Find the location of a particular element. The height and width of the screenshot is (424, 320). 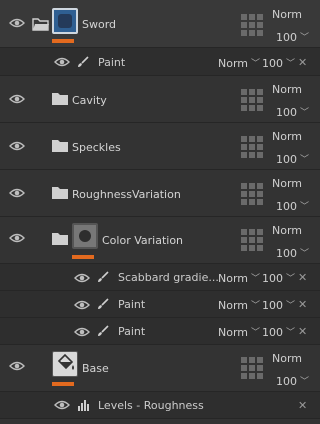

layer-name: Speckles is located at coordinates (96, 147).